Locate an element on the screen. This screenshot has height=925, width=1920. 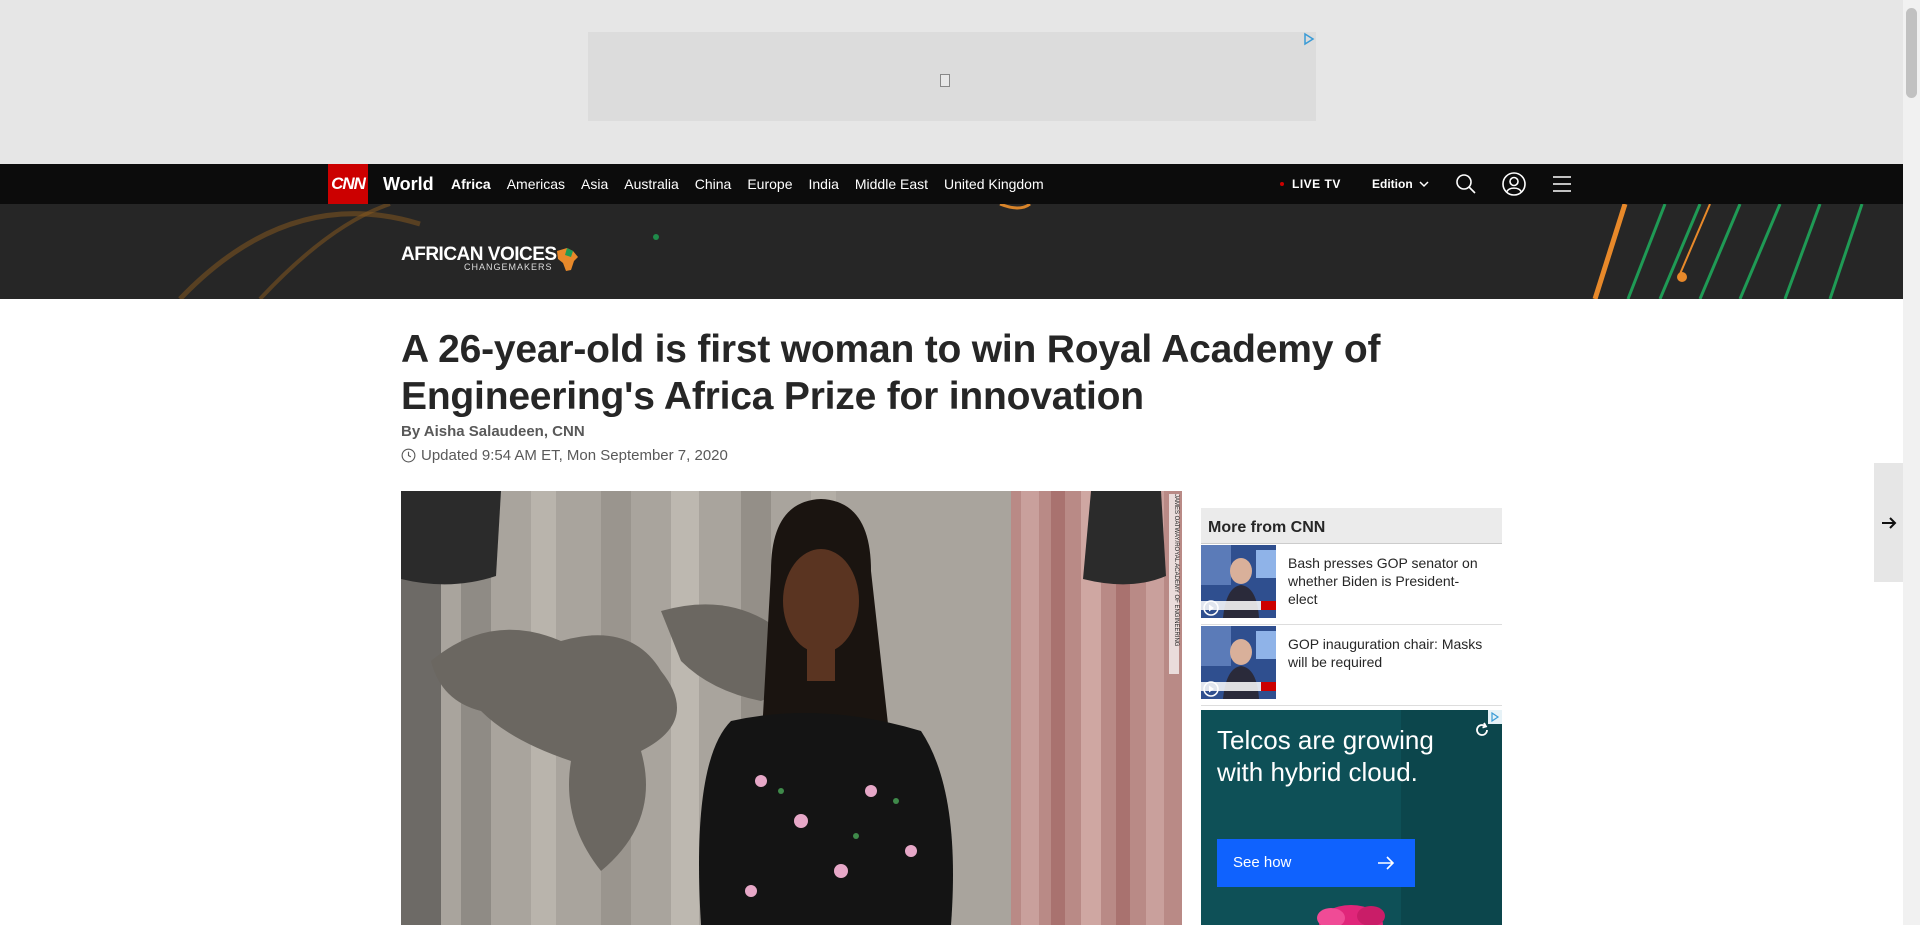
account-icon is located at coordinates (1514, 184).